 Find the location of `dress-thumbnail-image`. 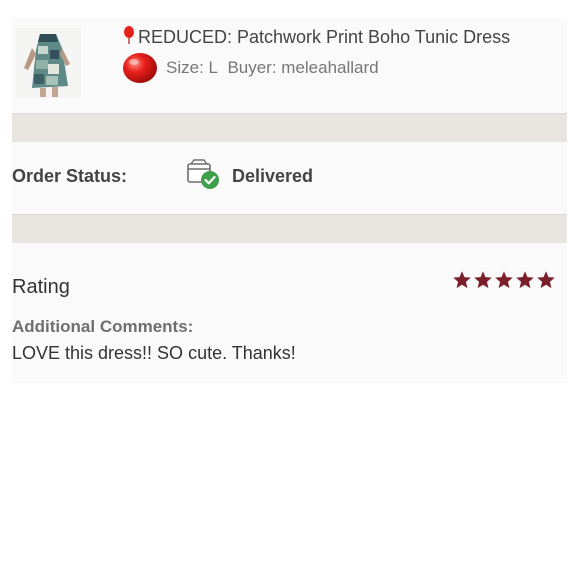

dress-thumbnail-image is located at coordinates (48, 63).